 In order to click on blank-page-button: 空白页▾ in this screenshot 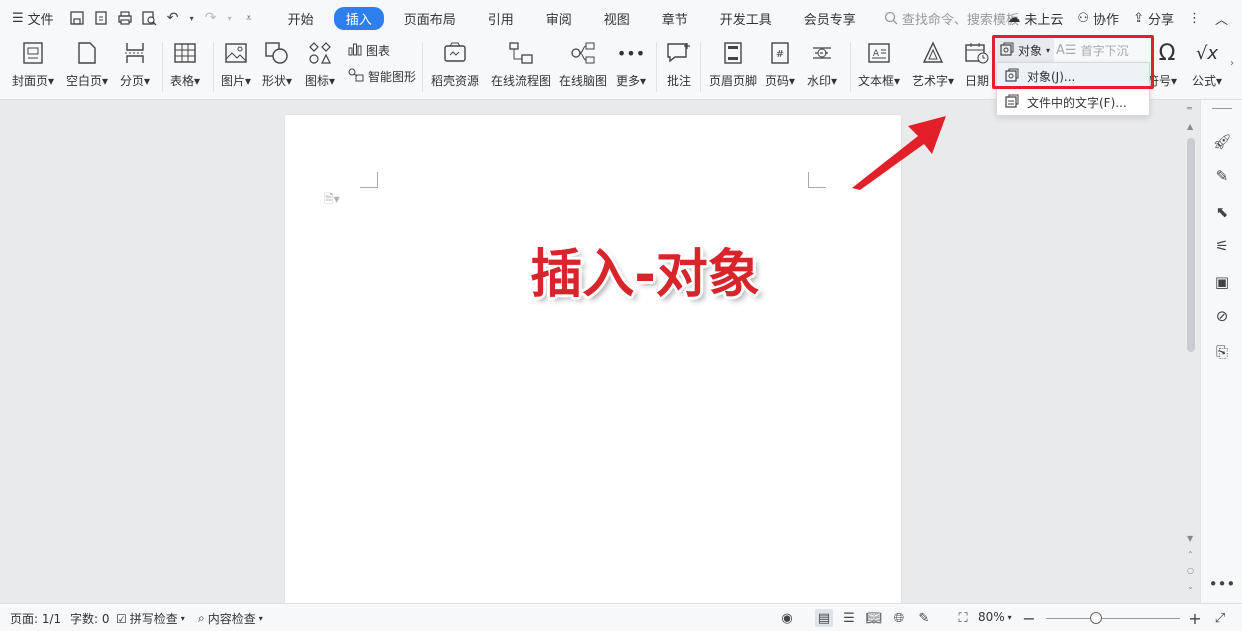, I will do `click(87, 64)`.